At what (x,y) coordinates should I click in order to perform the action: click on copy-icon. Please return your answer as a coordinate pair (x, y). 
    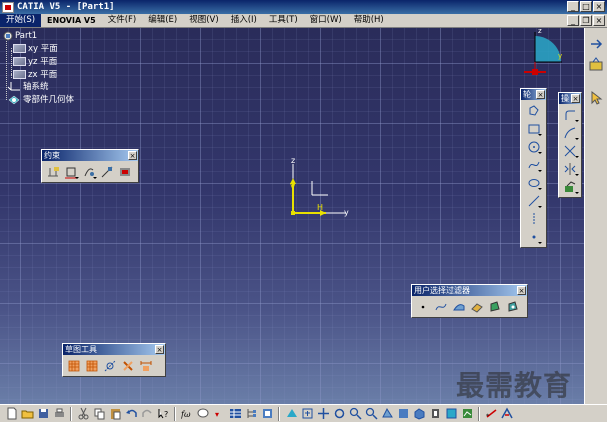
    Looking at the image, I should click on (99, 414).